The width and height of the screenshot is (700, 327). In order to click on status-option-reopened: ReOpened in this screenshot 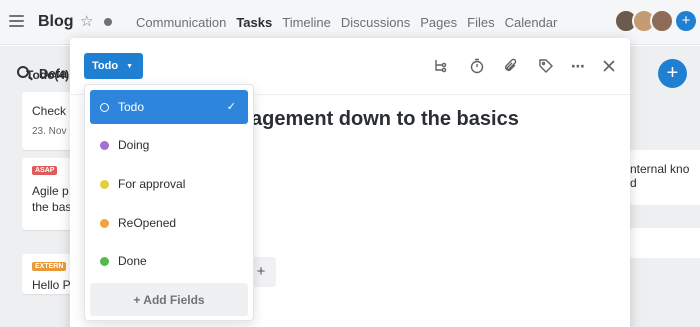, I will do `click(169, 223)`.